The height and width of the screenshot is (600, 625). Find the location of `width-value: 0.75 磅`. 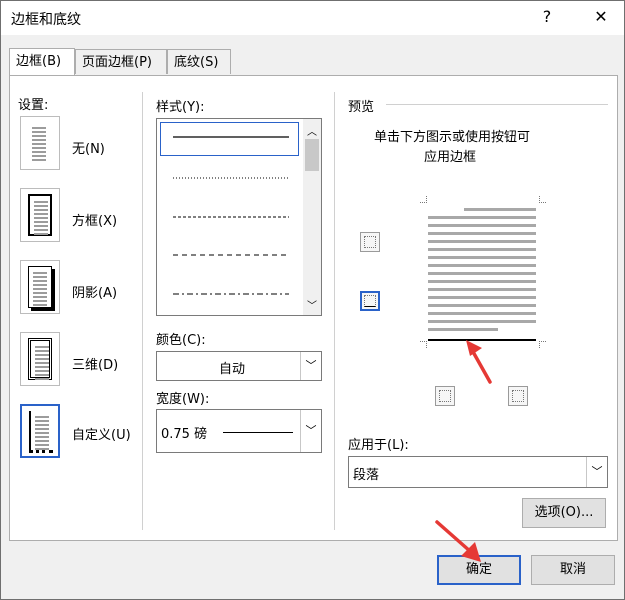

width-value: 0.75 磅 is located at coordinates (184, 434).